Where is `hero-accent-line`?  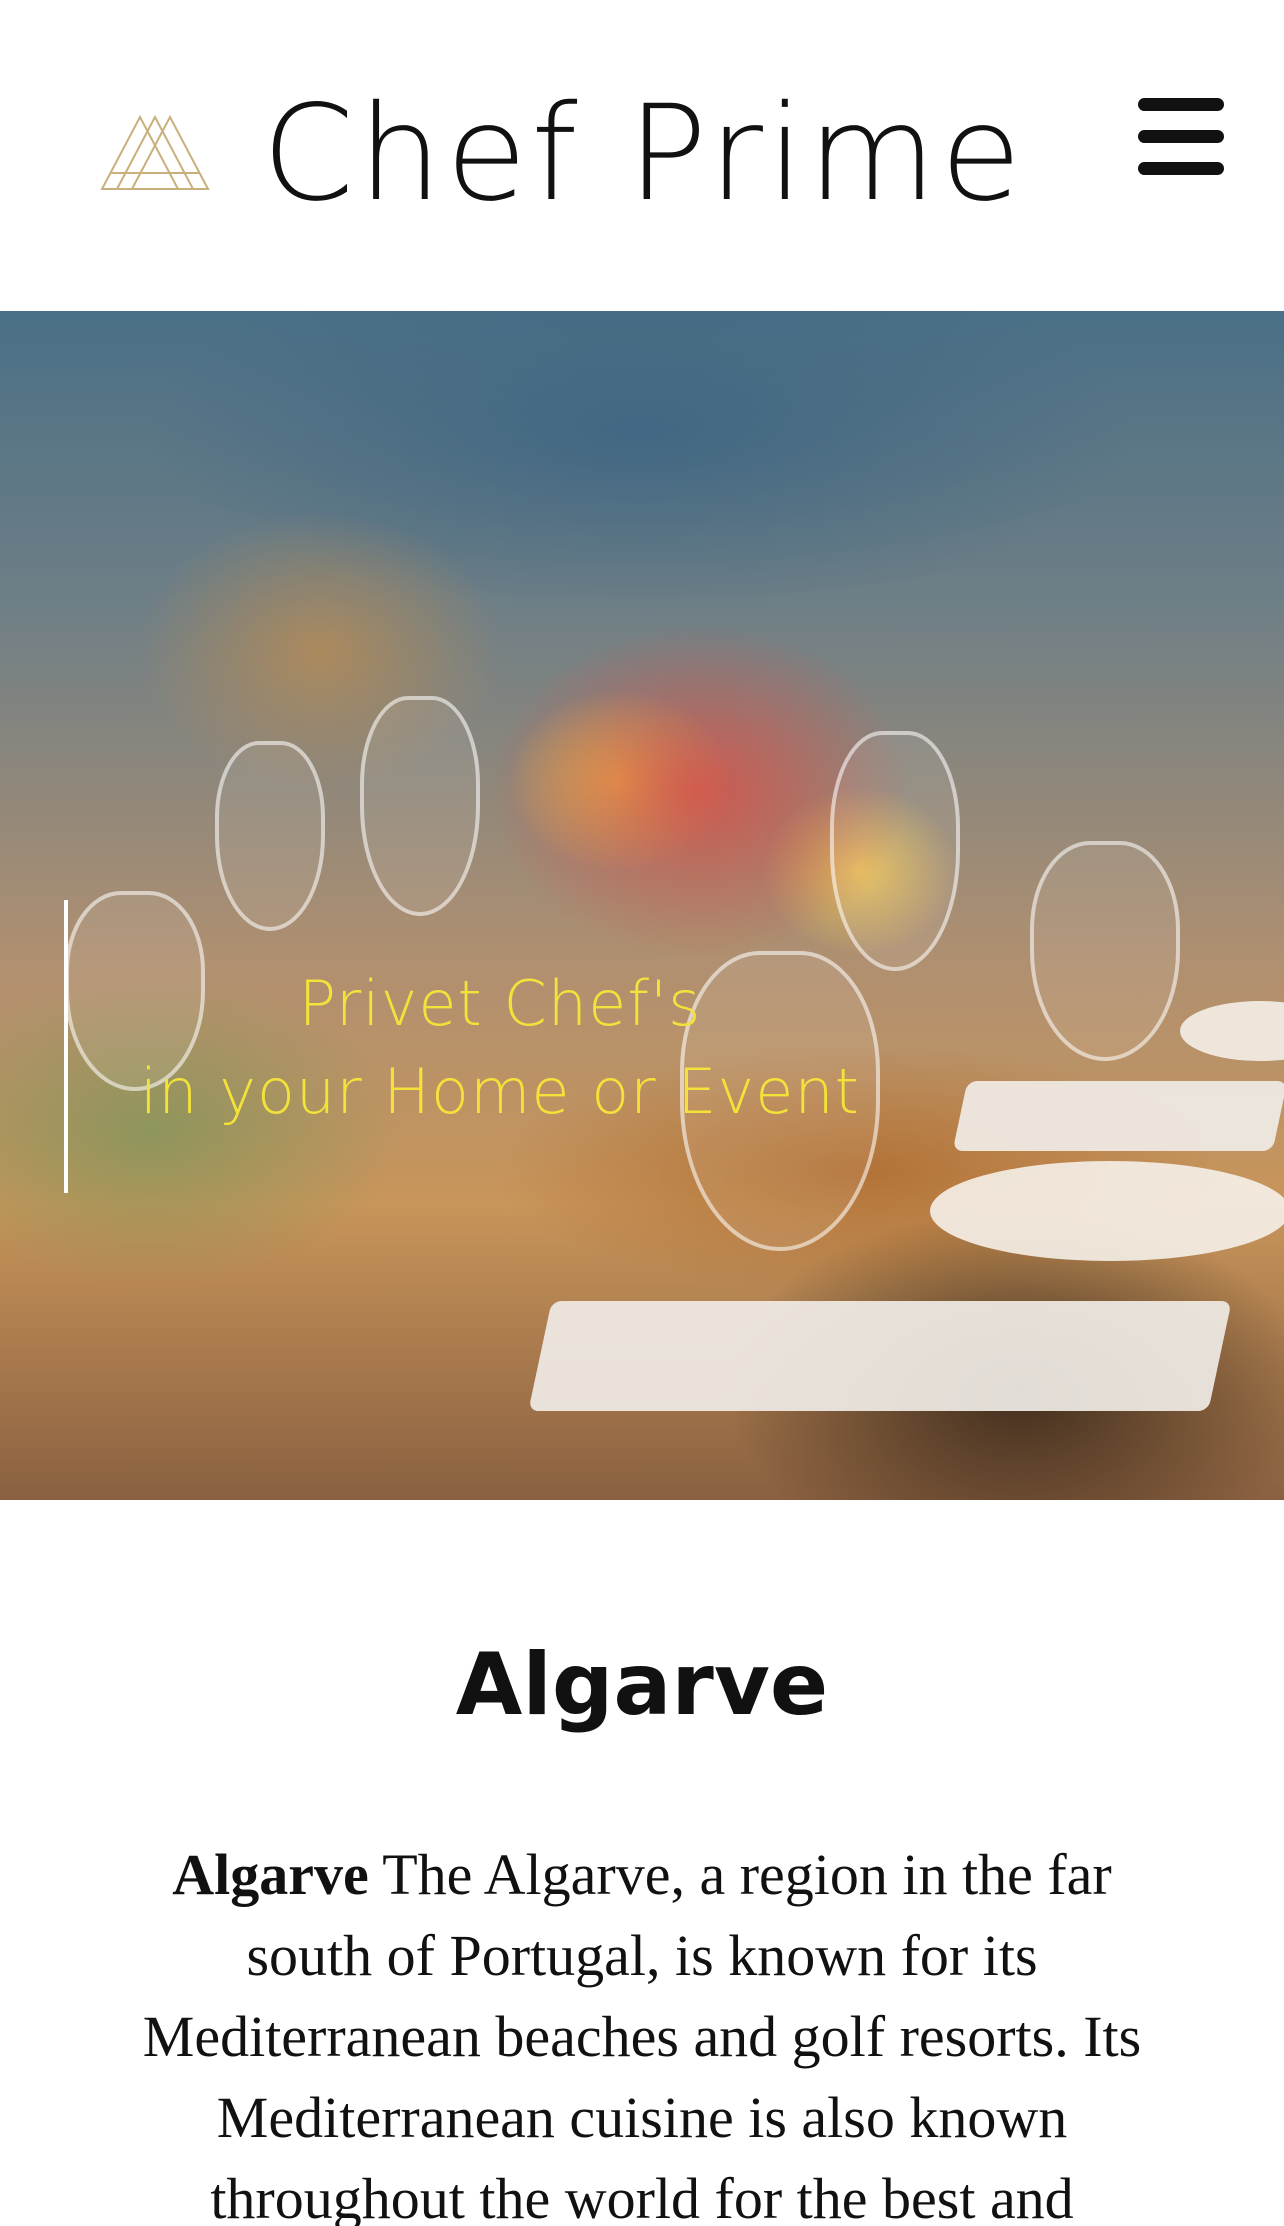 hero-accent-line is located at coordinates (66, 1046).